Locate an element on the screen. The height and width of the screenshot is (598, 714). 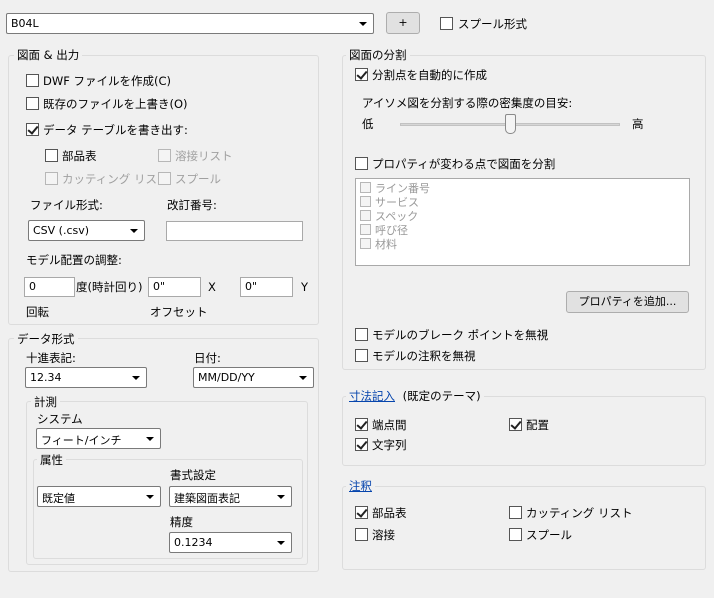
rotation-value: 0 is located at coordinates (32, 286).